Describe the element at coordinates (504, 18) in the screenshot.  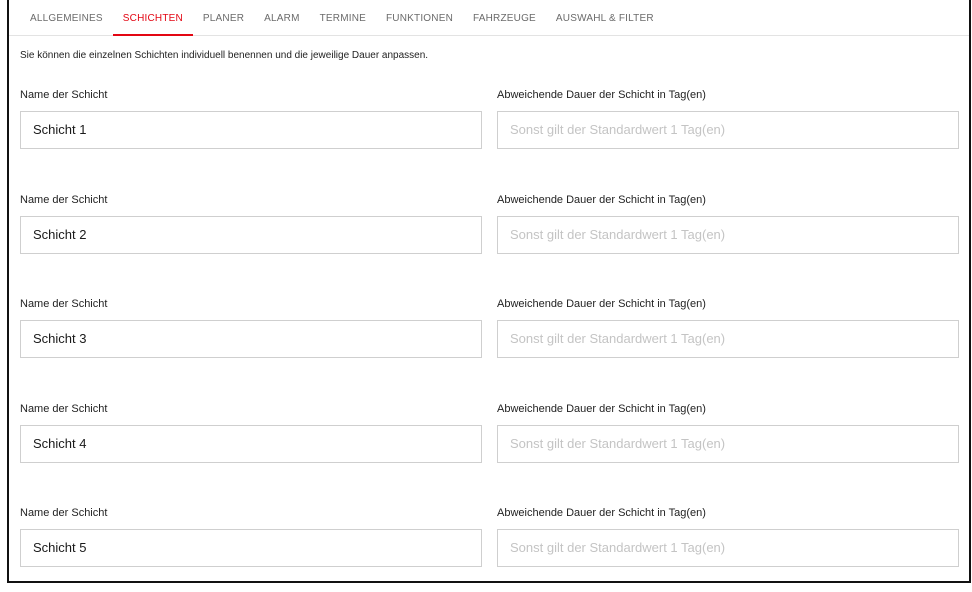
I see `tab-fahrzeuge: FAHRZEUGE` at that location.